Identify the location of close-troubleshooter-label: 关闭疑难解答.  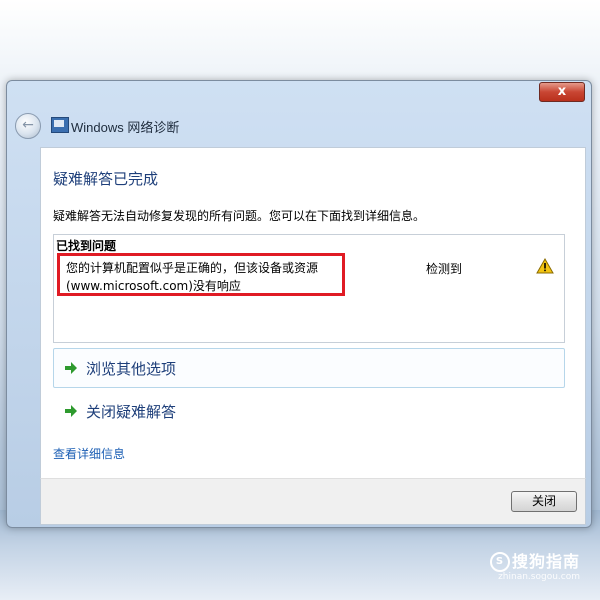
(131, 412).